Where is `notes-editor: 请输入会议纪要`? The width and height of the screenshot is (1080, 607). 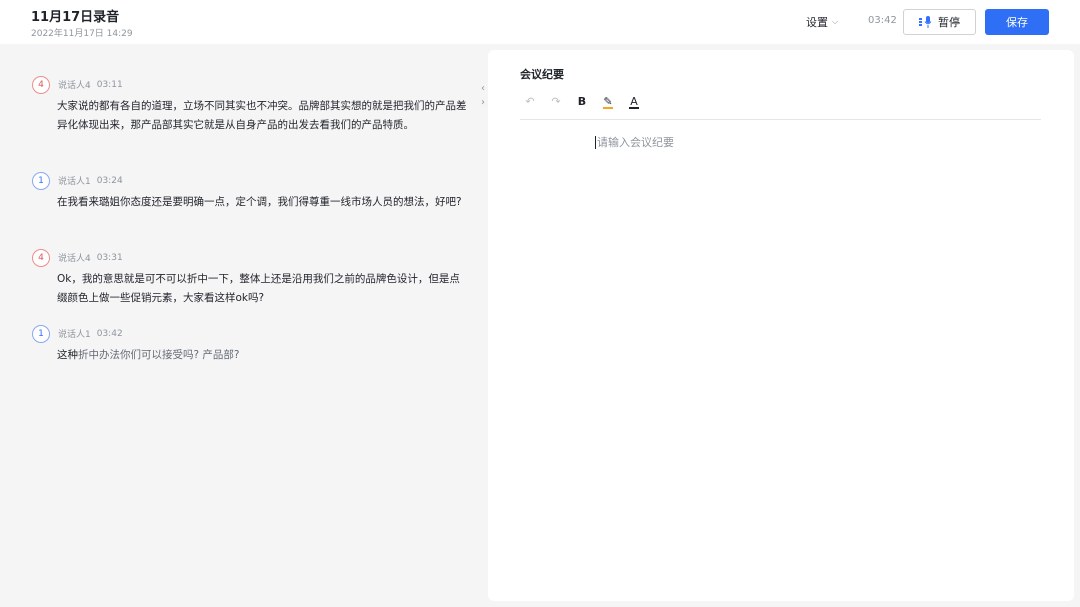 notes-editor: 请输入会议纪要 is located at coordinates (634, 142).